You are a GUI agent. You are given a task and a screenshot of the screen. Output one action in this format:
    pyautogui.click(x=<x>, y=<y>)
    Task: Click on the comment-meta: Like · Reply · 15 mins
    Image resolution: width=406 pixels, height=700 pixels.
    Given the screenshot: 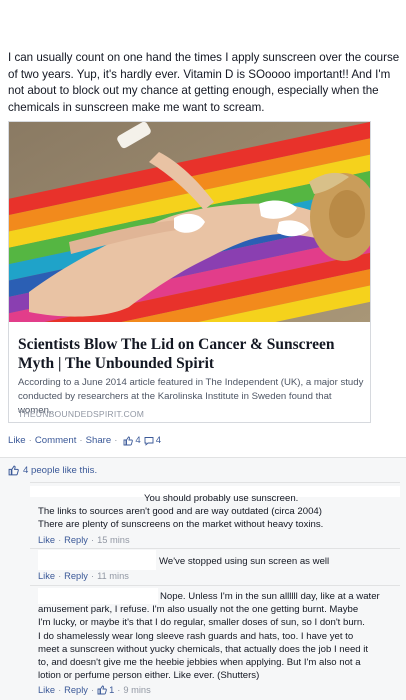 What is the action you would take?
    pyautogui.click(x=84, y=540)
    